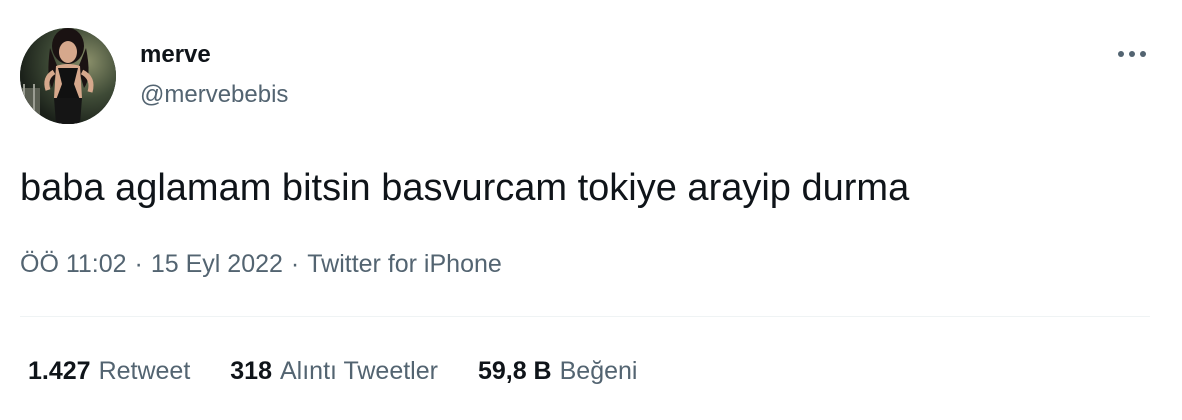  I want to click on more-options-button, so click(1132, 54).